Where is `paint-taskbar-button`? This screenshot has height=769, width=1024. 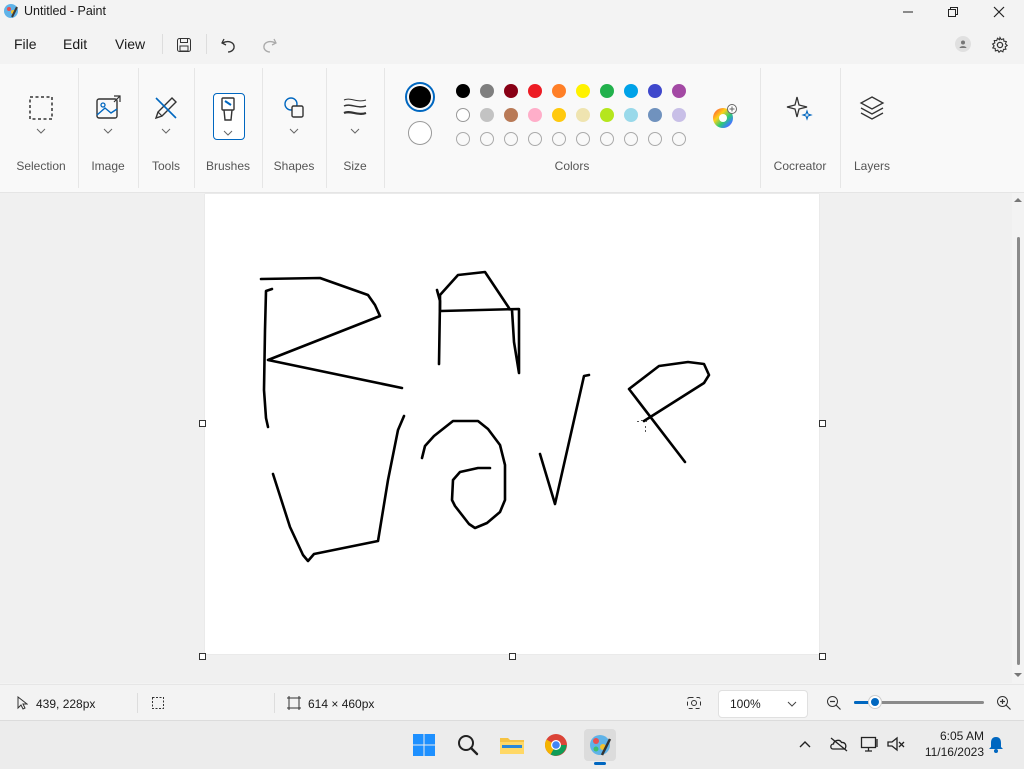 paint-taskbar-button is located at coordinates (600, 747).